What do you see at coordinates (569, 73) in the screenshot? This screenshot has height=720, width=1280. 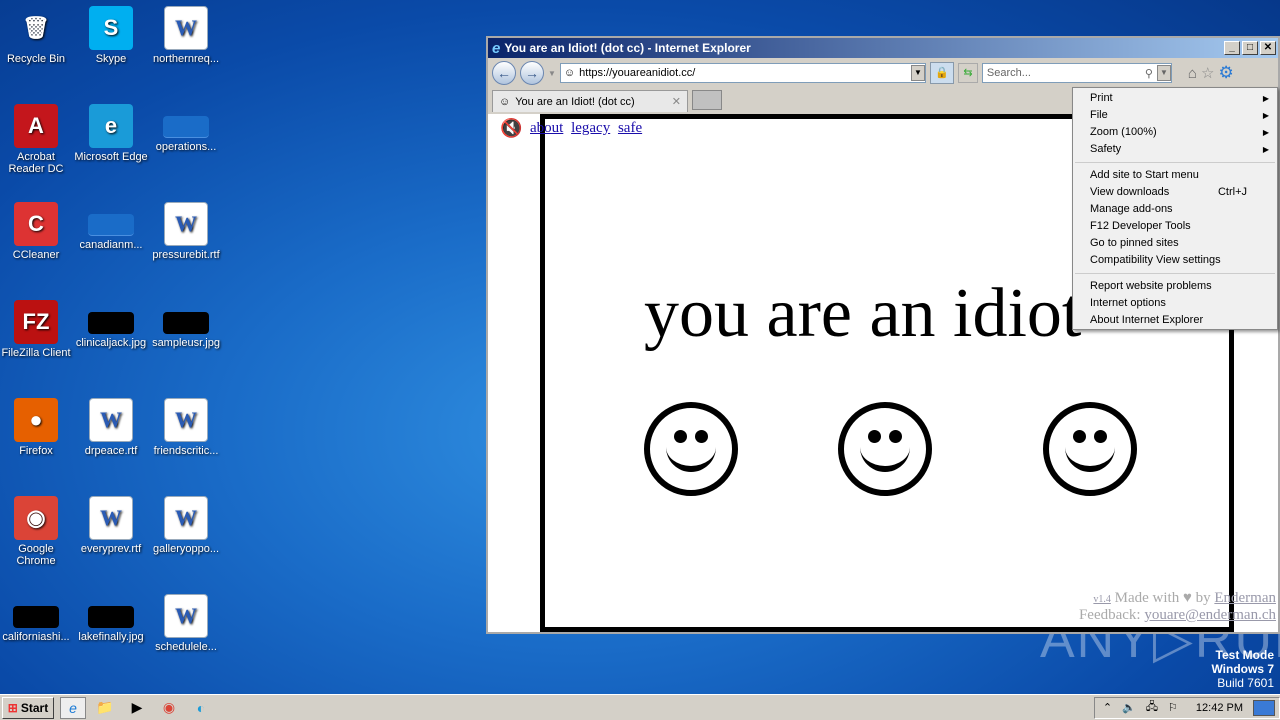 I see `smiley-favicon-icon: ☺` at bounding box center [569, 73].